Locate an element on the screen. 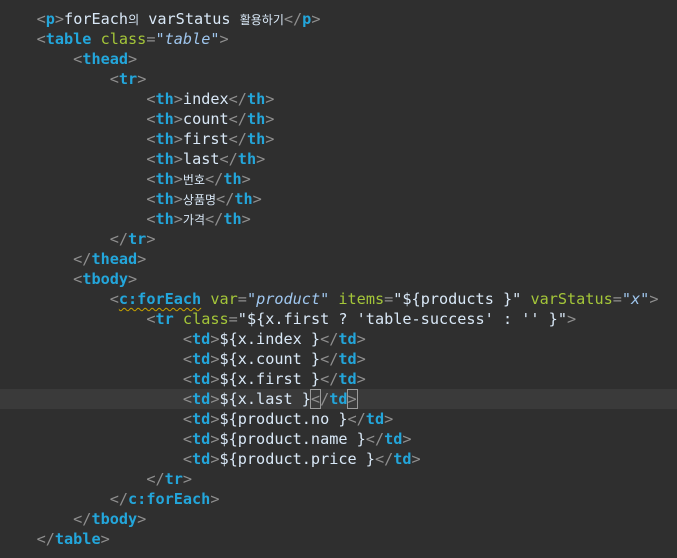 This screenshot has width=677, height=558. code-line: <thead> is located at coordinates (338, 59).